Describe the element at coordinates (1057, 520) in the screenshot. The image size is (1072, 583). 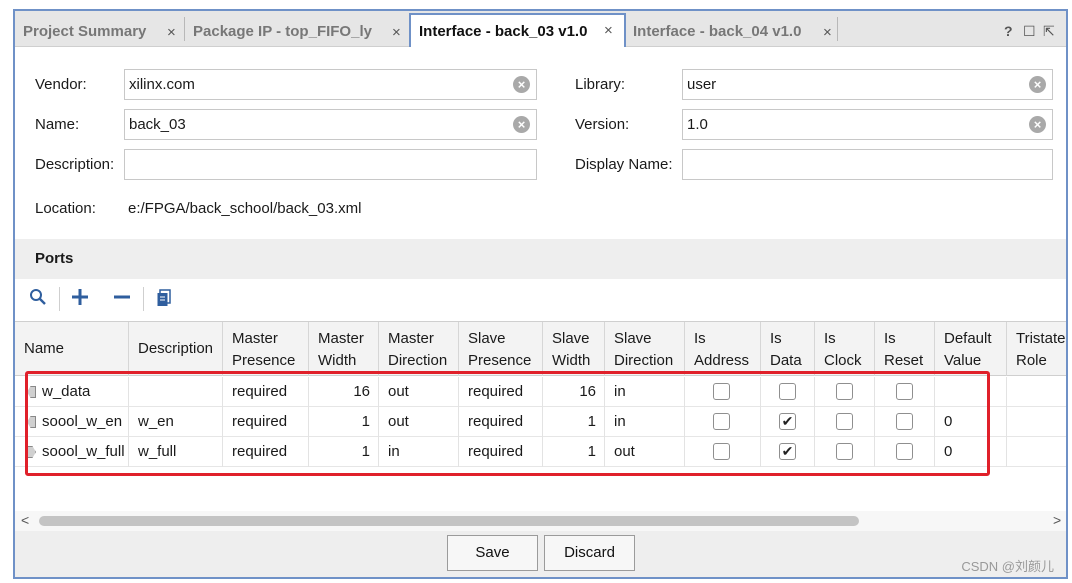
I see `scroll-right-icon: >` at that location.